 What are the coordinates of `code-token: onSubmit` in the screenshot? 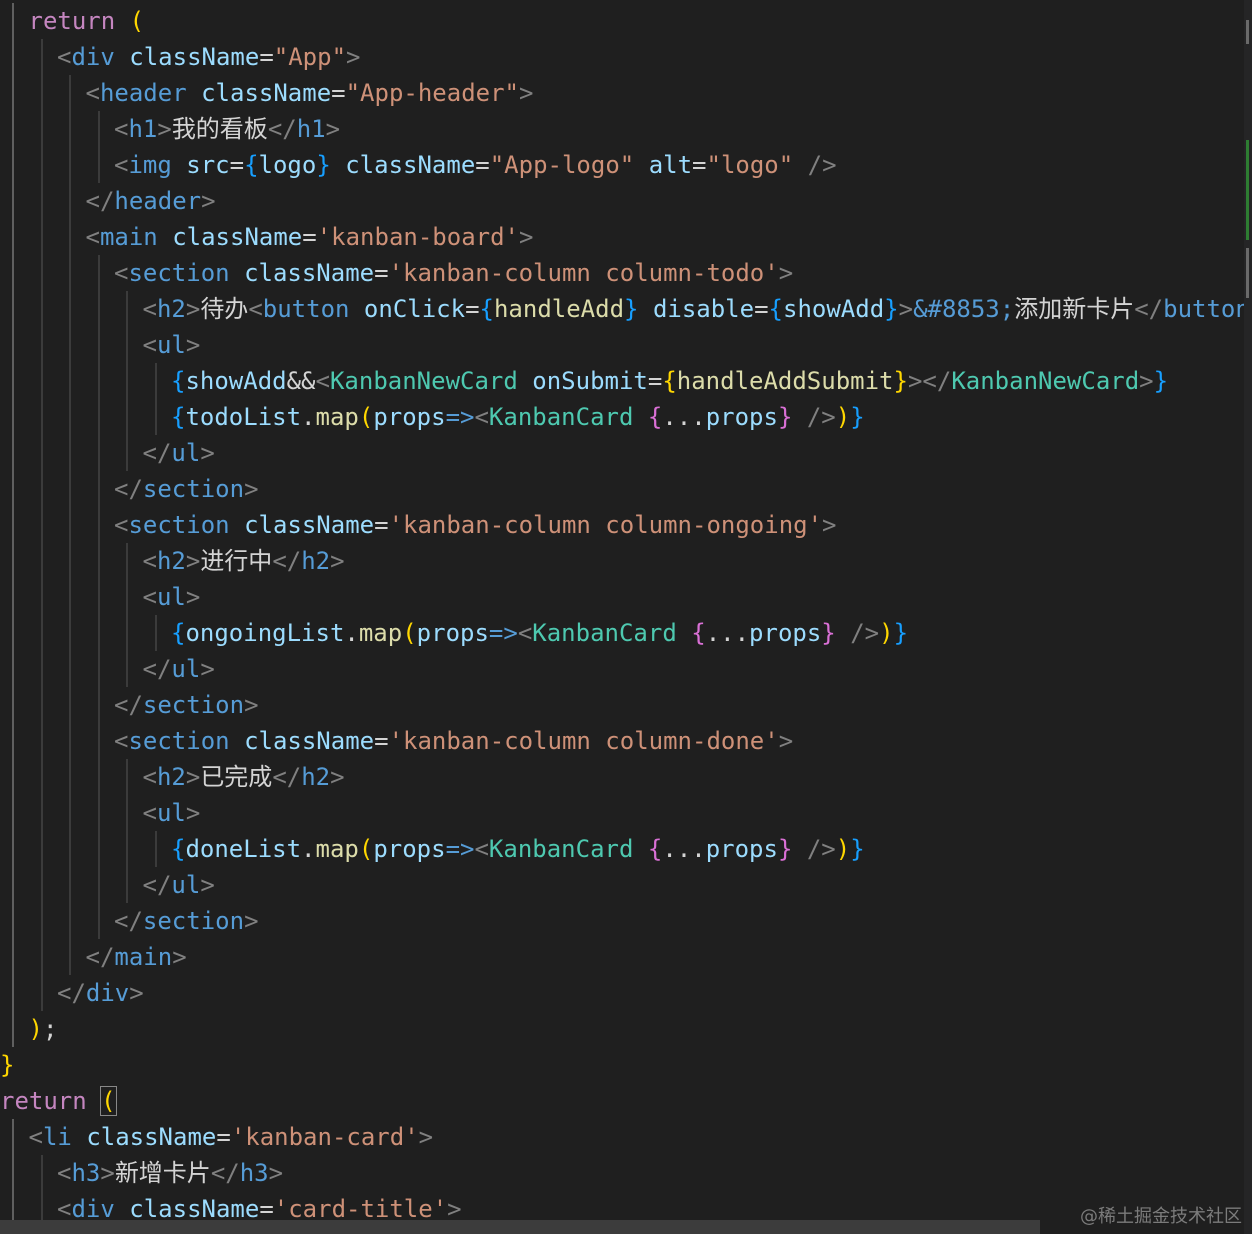 It's located at (590, 381).